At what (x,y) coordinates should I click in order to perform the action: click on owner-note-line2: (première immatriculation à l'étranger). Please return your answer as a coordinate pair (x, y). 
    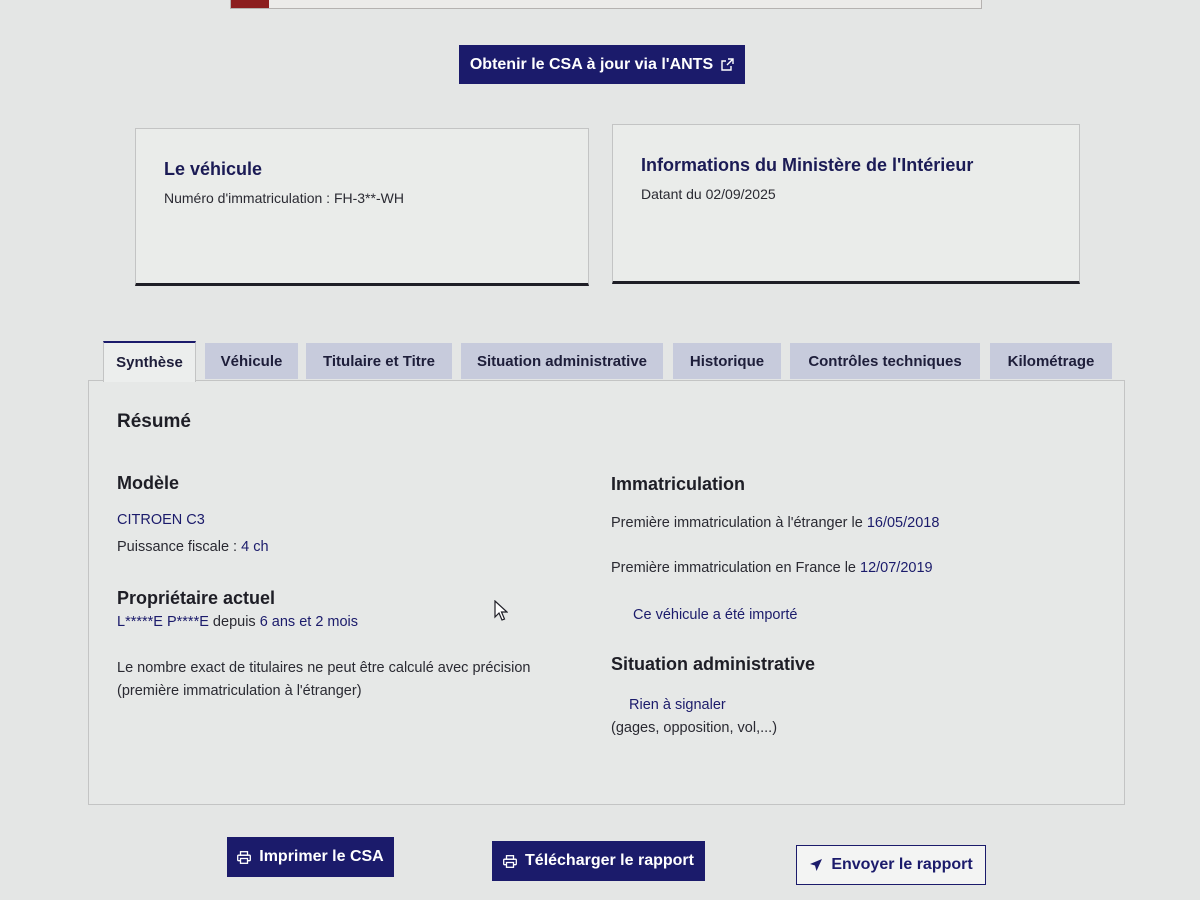
    Looking at the image, I should click on (239, 691).